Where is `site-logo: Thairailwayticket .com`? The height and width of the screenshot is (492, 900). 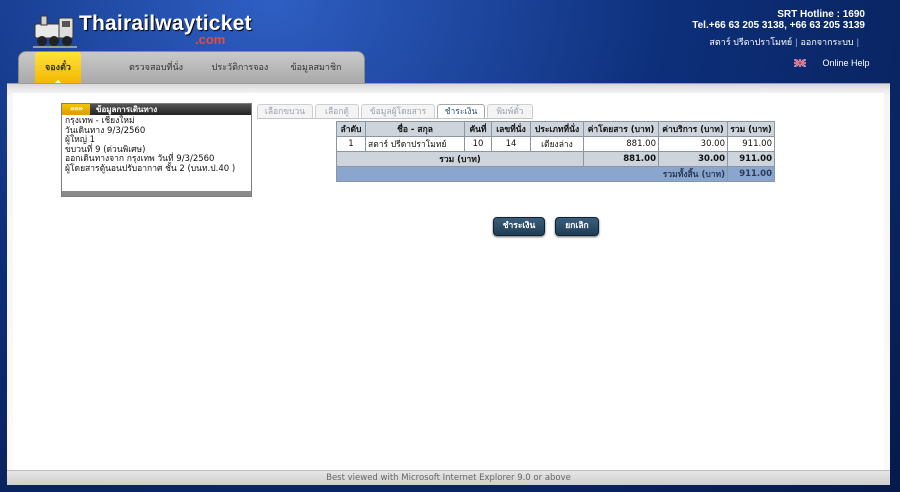
site-logo: Thairailwayticket .com is located at coordinates (142, 30).